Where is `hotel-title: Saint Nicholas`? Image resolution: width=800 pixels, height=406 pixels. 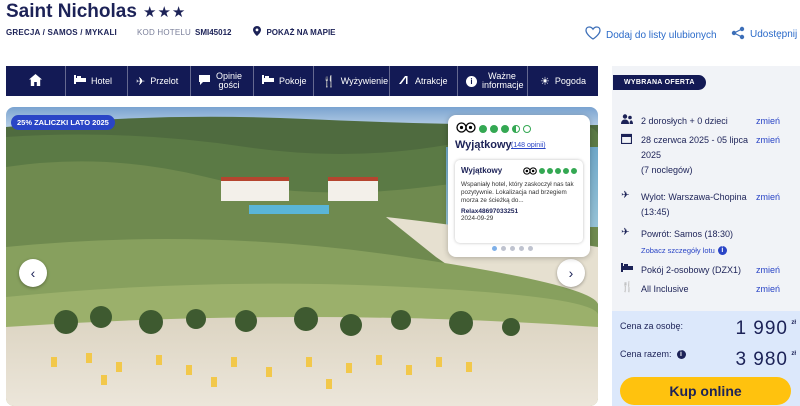 hotel-title: Saint Nicholas is located at coordinates (71, 11).